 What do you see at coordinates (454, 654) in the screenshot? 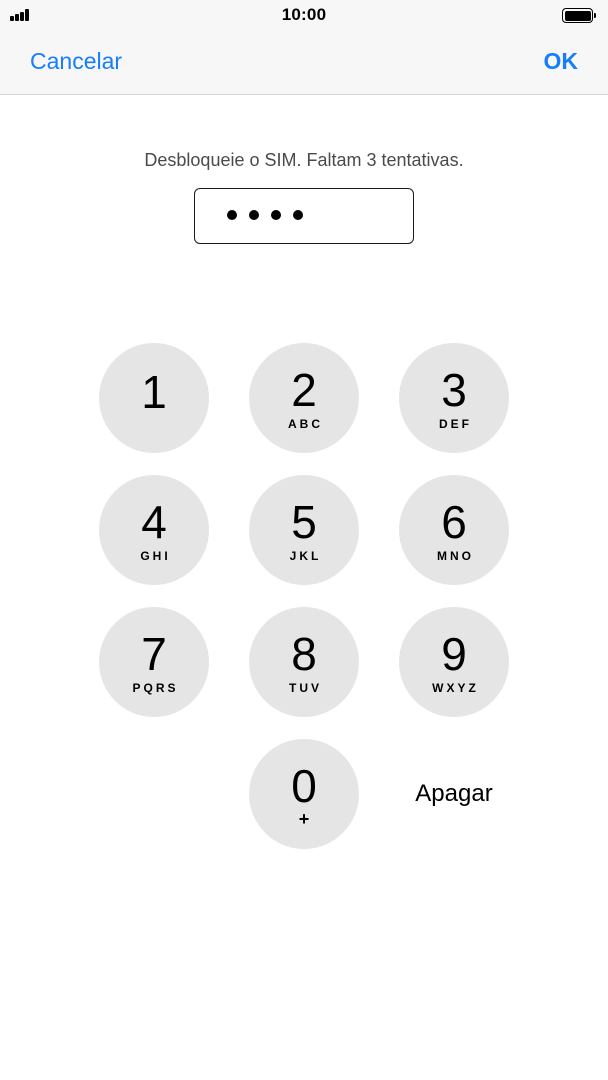
I see `key-digit: 9` at bounding box center [454, 654].